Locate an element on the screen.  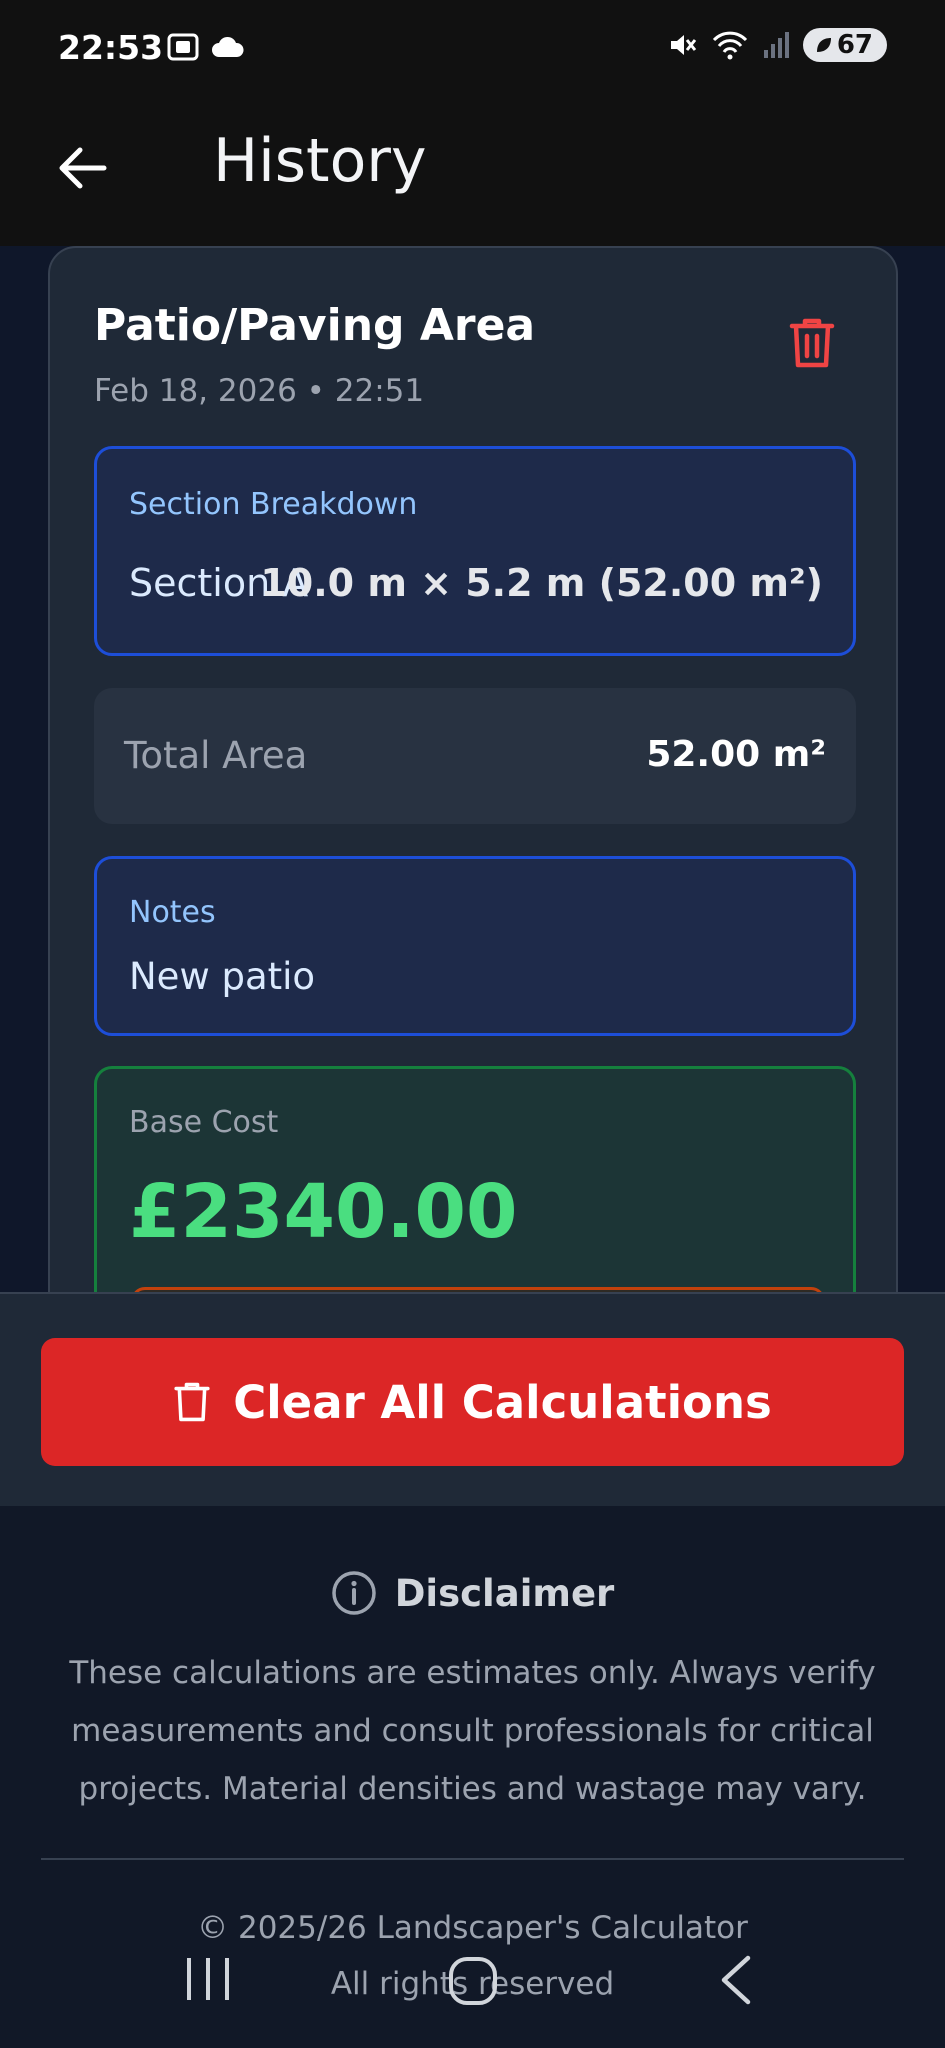
disclaimer-title: Disclaimer is located at coordinates (504, 1593).